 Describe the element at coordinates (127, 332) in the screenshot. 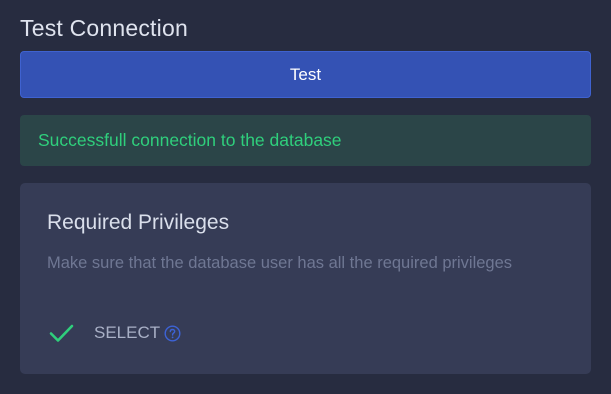

I see `privilege-label: SELECT` at that location.